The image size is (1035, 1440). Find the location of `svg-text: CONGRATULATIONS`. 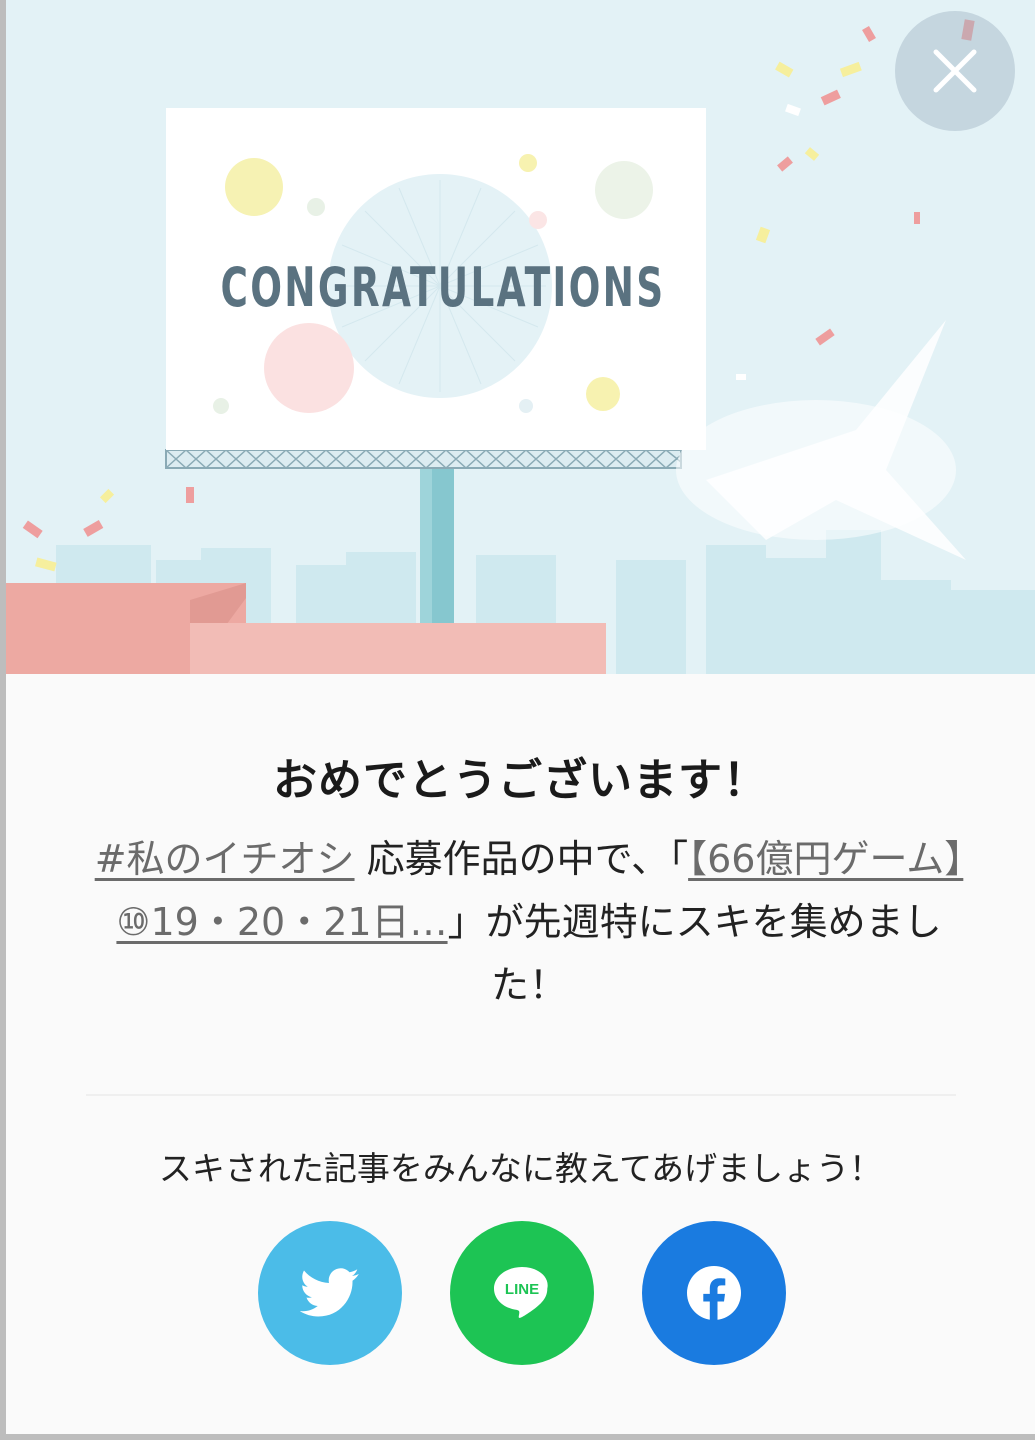

svg-text: CONGRATULATIONS is located at coordinates (443, 287).